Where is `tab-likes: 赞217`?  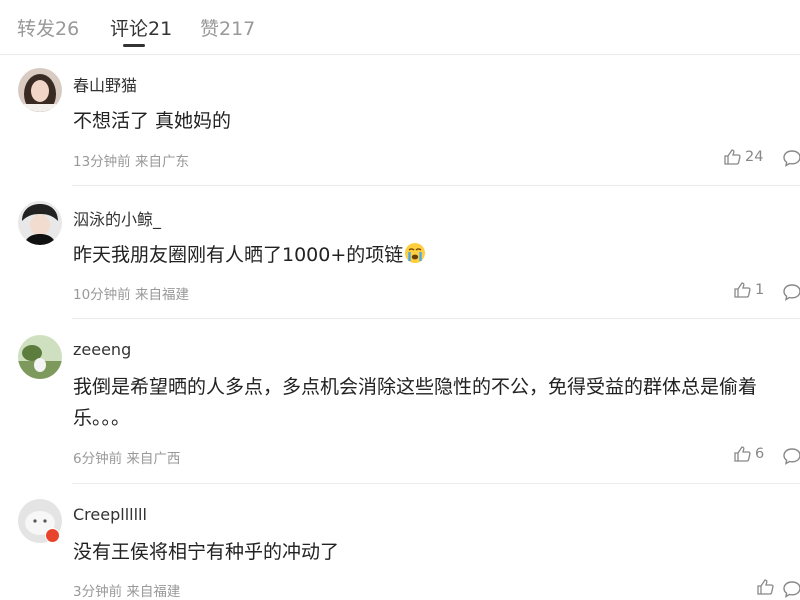 tab-likes: 赞217 is located at coordinates (227, 27).